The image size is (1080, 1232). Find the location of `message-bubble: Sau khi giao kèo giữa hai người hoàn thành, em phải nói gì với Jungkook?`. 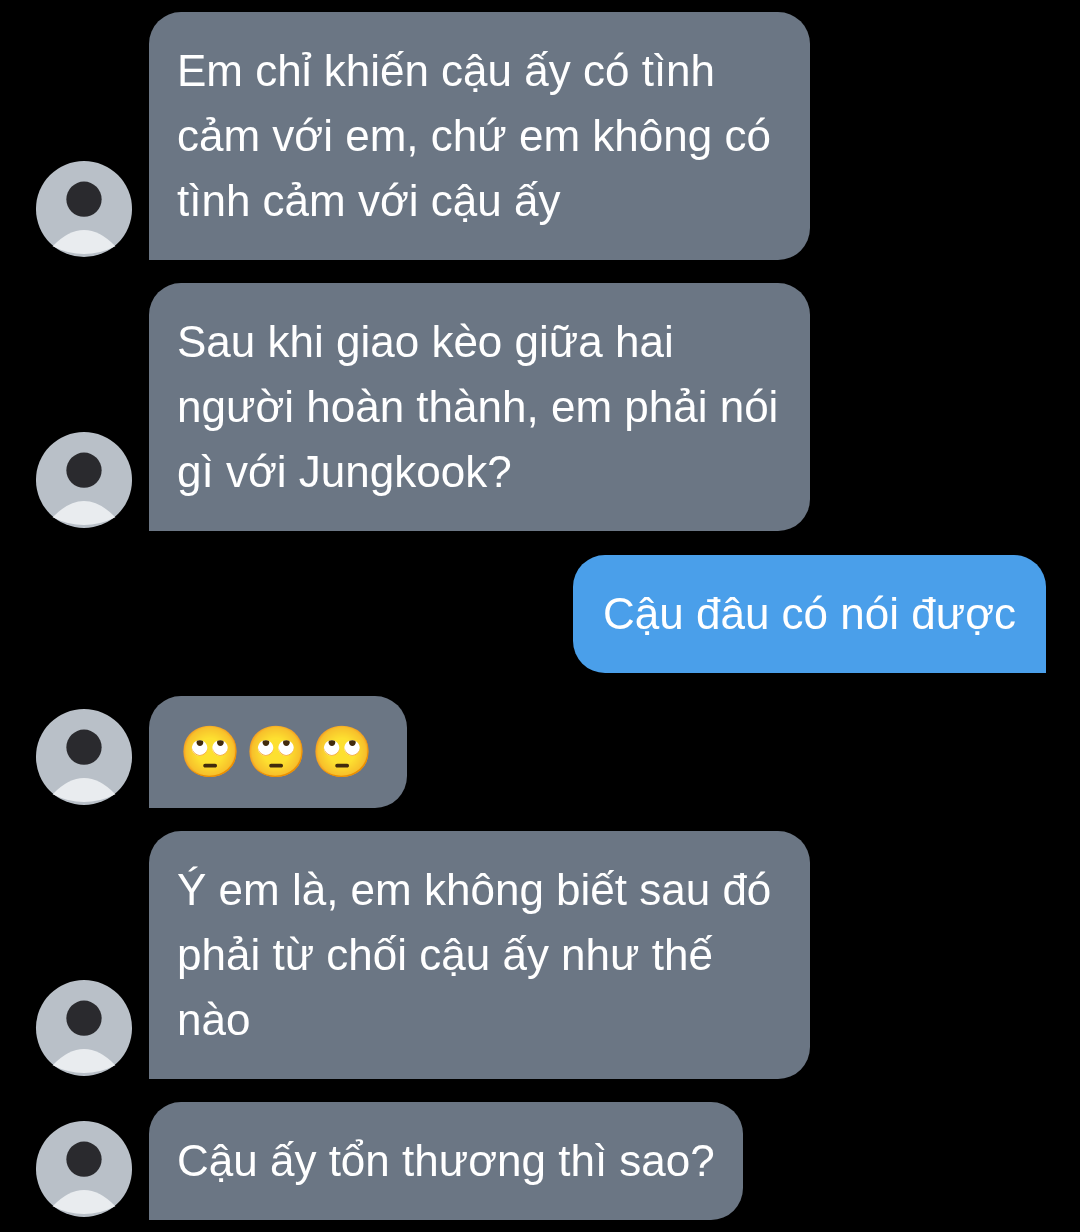

message-bubble: Sau khi giao kèo giữa hai người hoàn thành, em phải nói gì với Jungkook? is located at coordinates (479, 407).